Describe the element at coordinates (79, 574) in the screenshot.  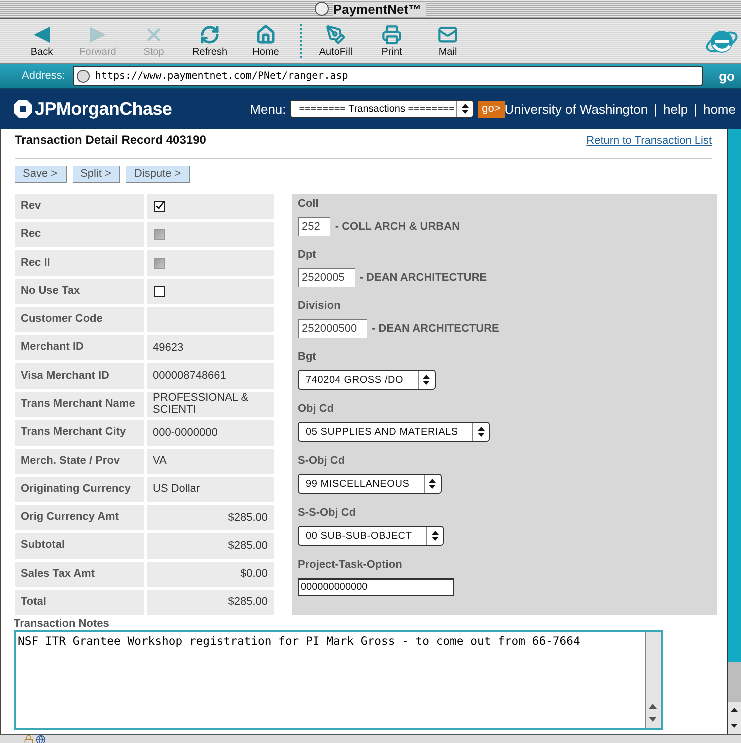
I see `field-label: Sales Tax Amt` at that location.